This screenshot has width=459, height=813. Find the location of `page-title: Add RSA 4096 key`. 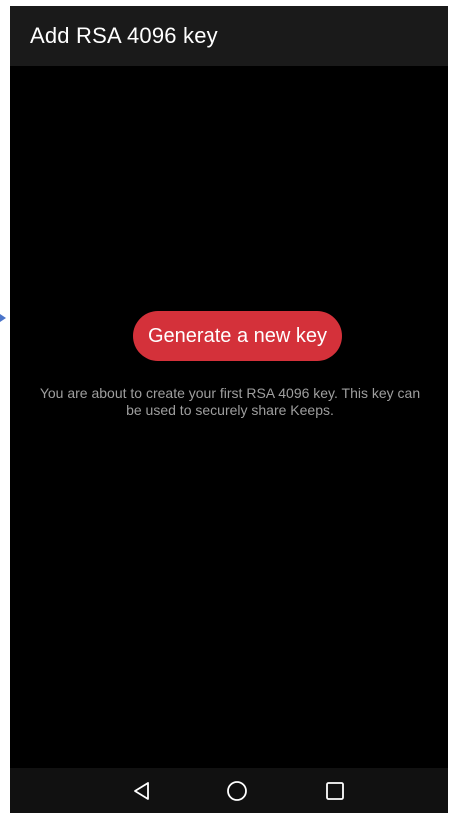

page-title: Add RSA 4096 key is located at coordinates (124, 35).